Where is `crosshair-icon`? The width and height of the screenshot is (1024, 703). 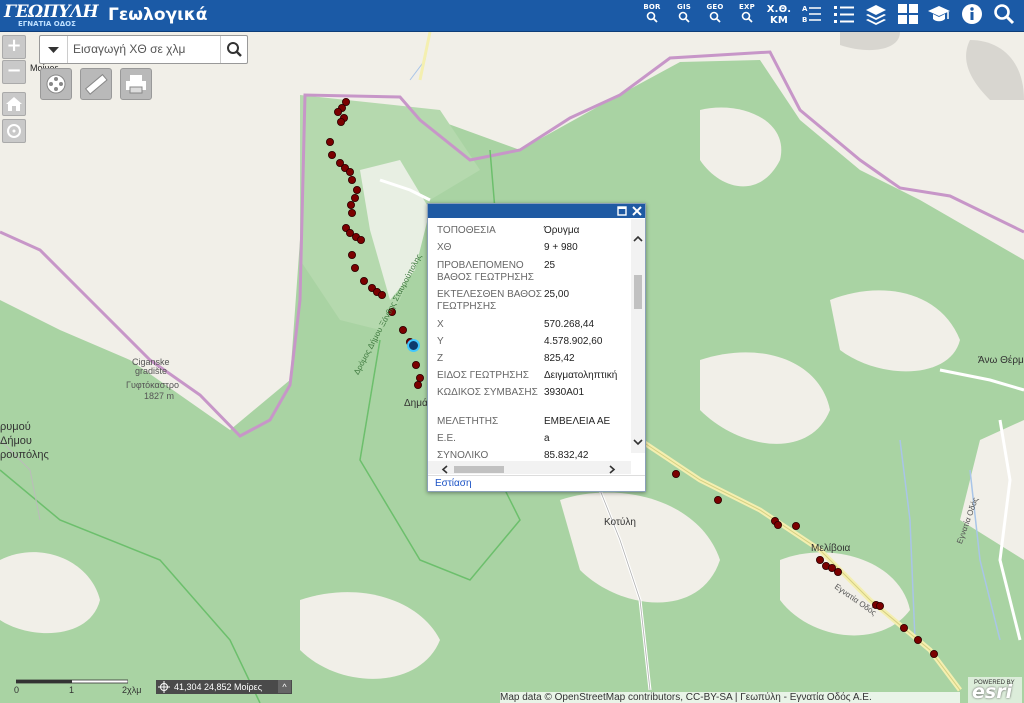 crosshair-icon is located at coordinates (164, 687).